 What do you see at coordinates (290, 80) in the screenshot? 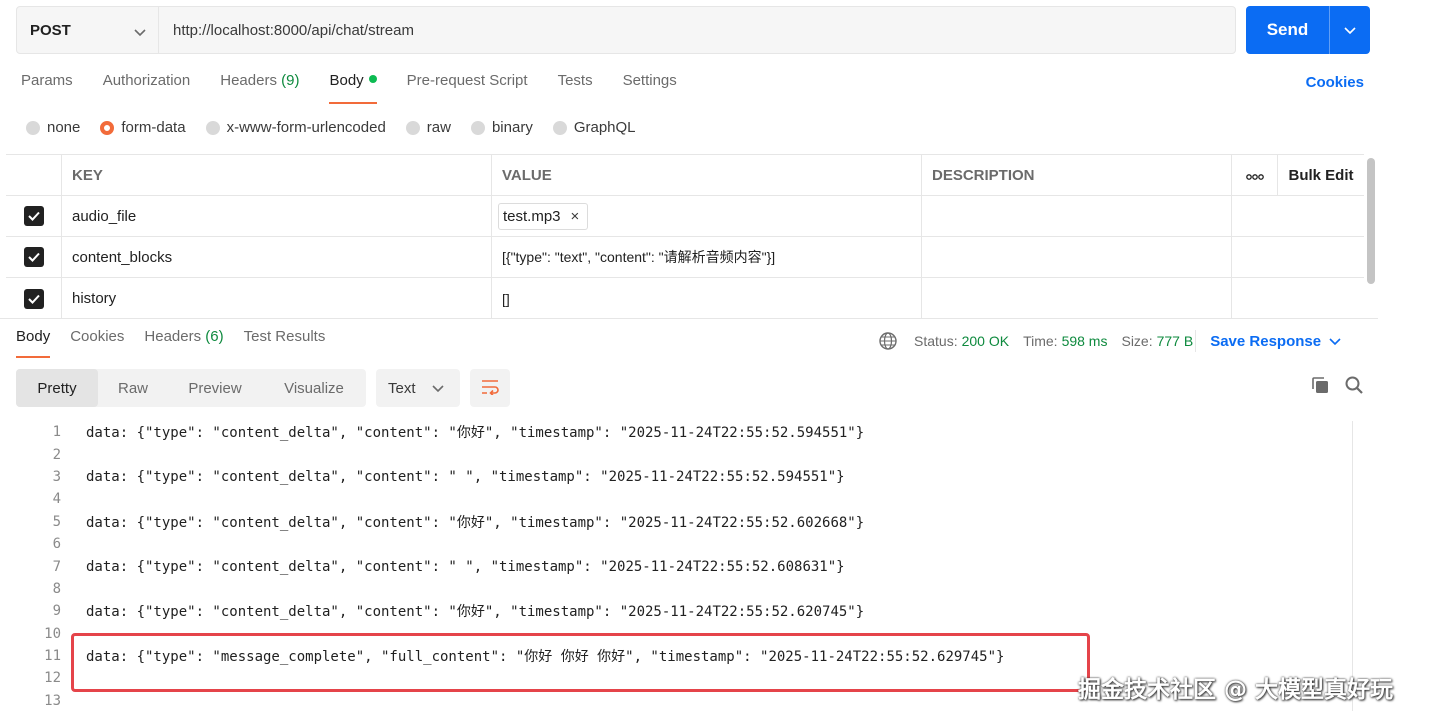
I see `headers-count: (9)` at bounding box center [290, 80].